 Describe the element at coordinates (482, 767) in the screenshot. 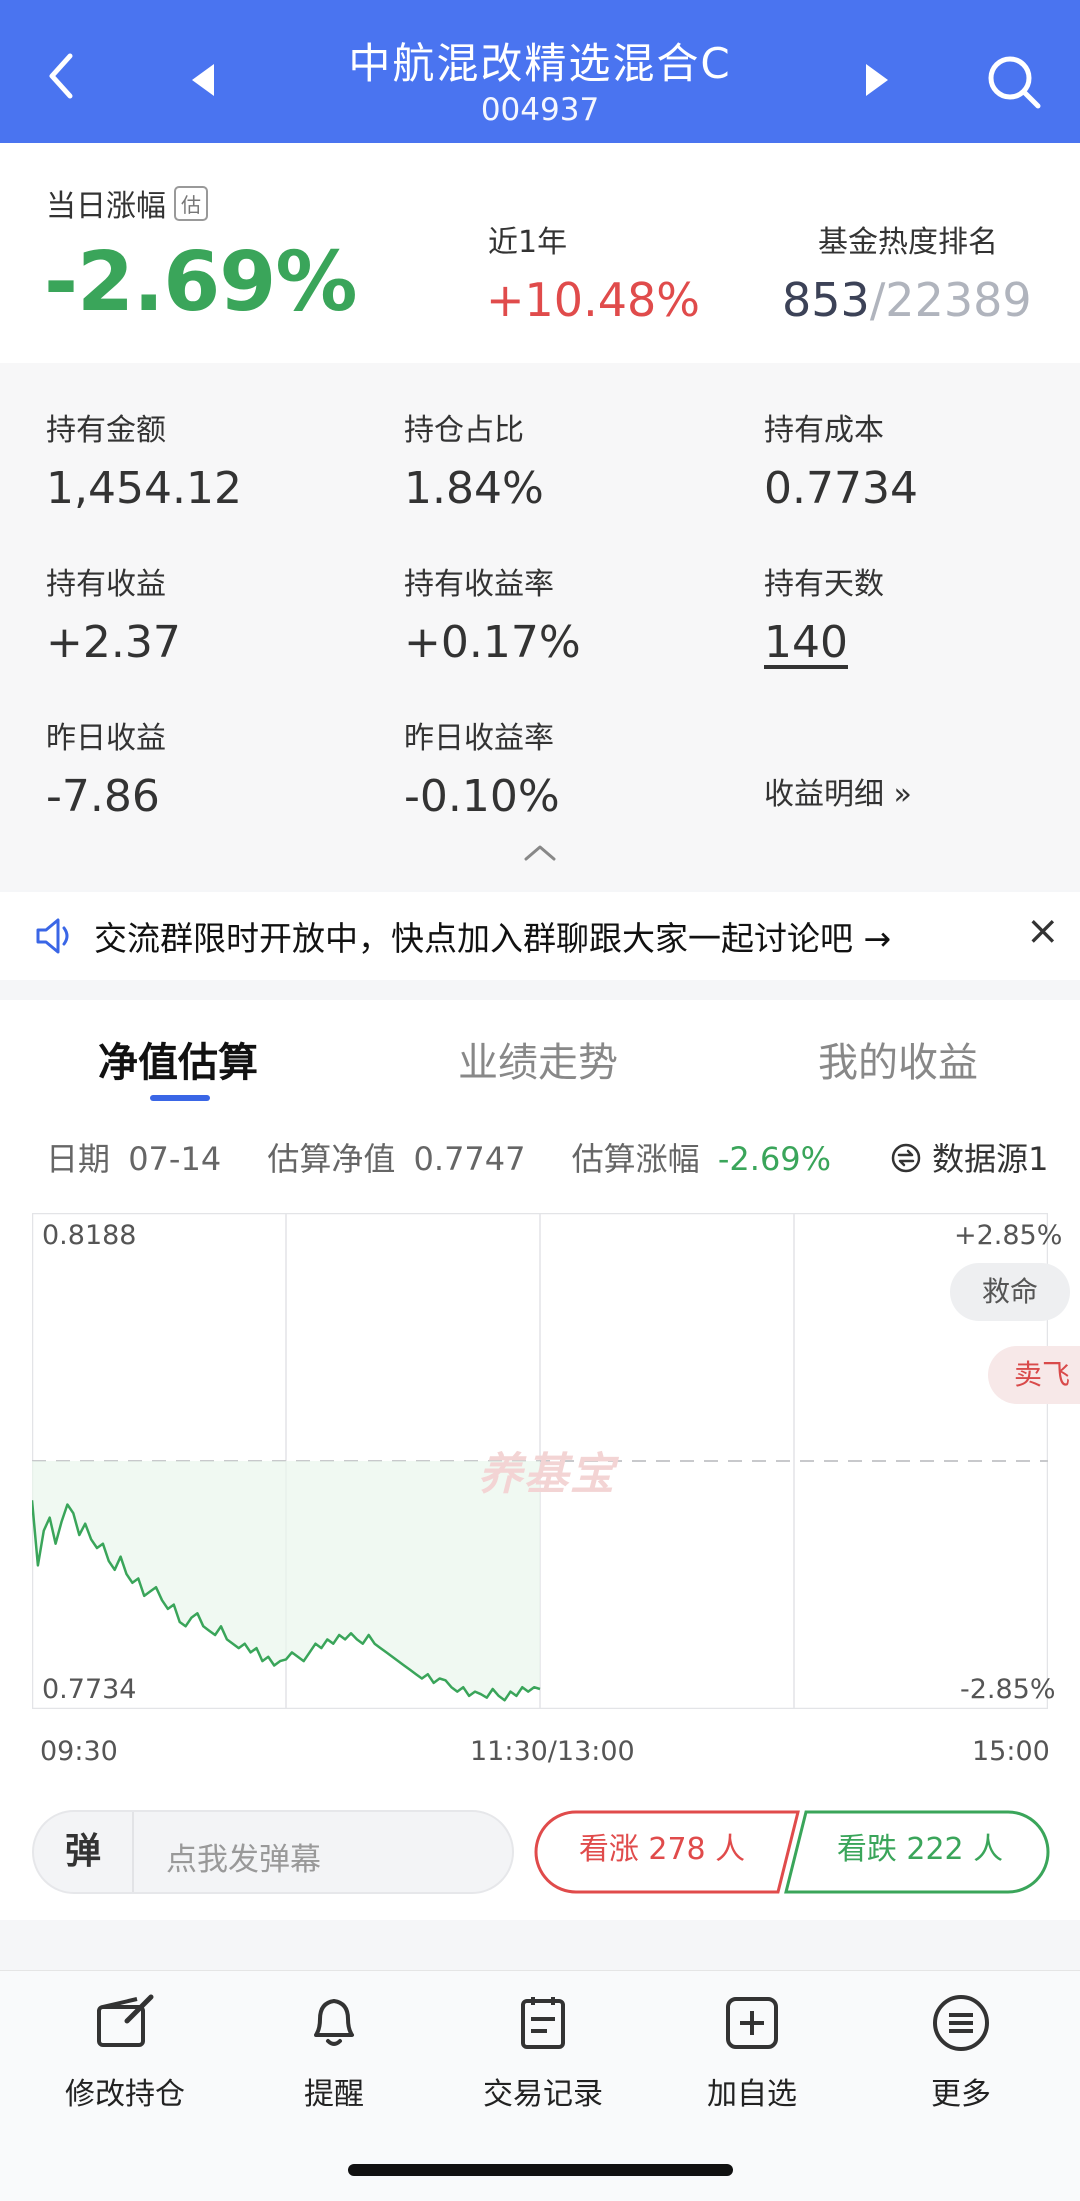

I see `yesterday-profit-rate: 昨日收益率 -0.10%` at that location.